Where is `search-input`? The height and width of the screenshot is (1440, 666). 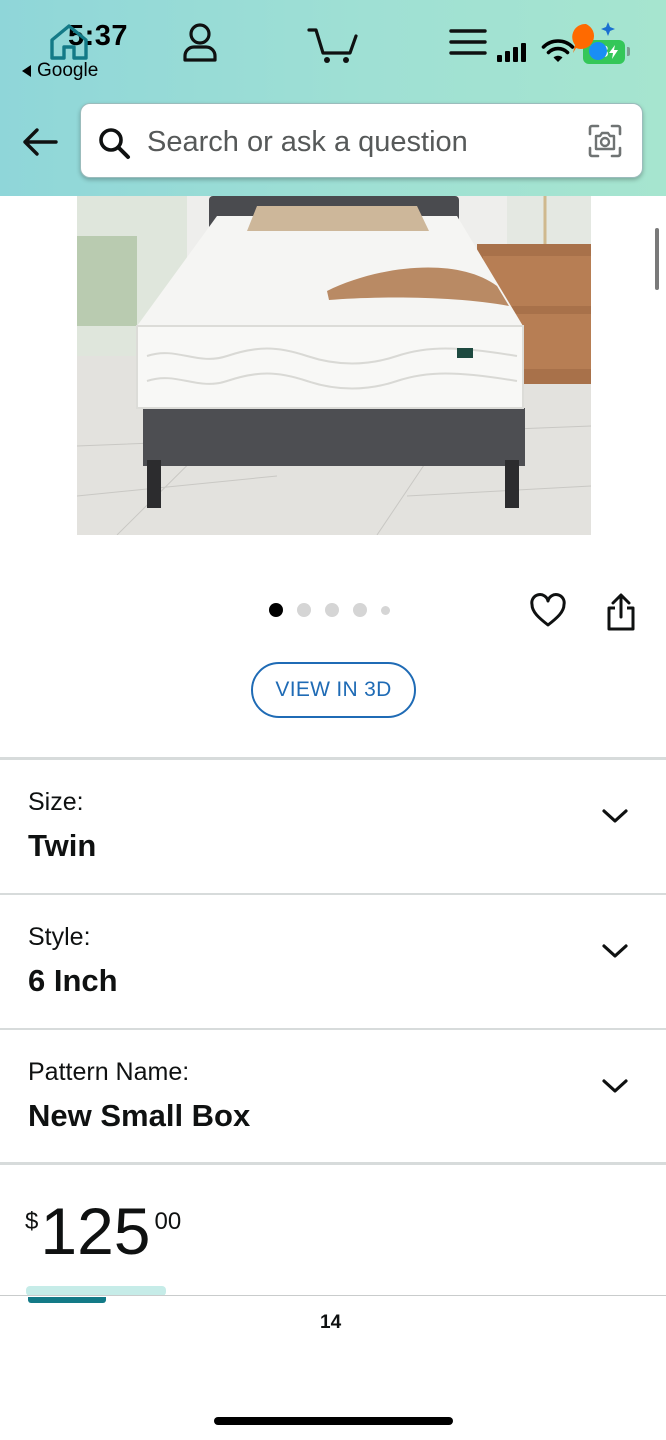 search-input is located at coordinates (357, 142).